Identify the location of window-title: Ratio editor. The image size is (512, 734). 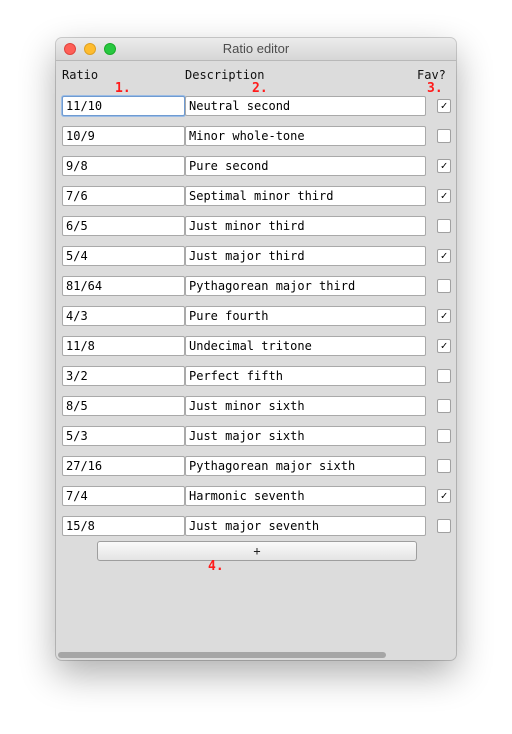
(256, 48).